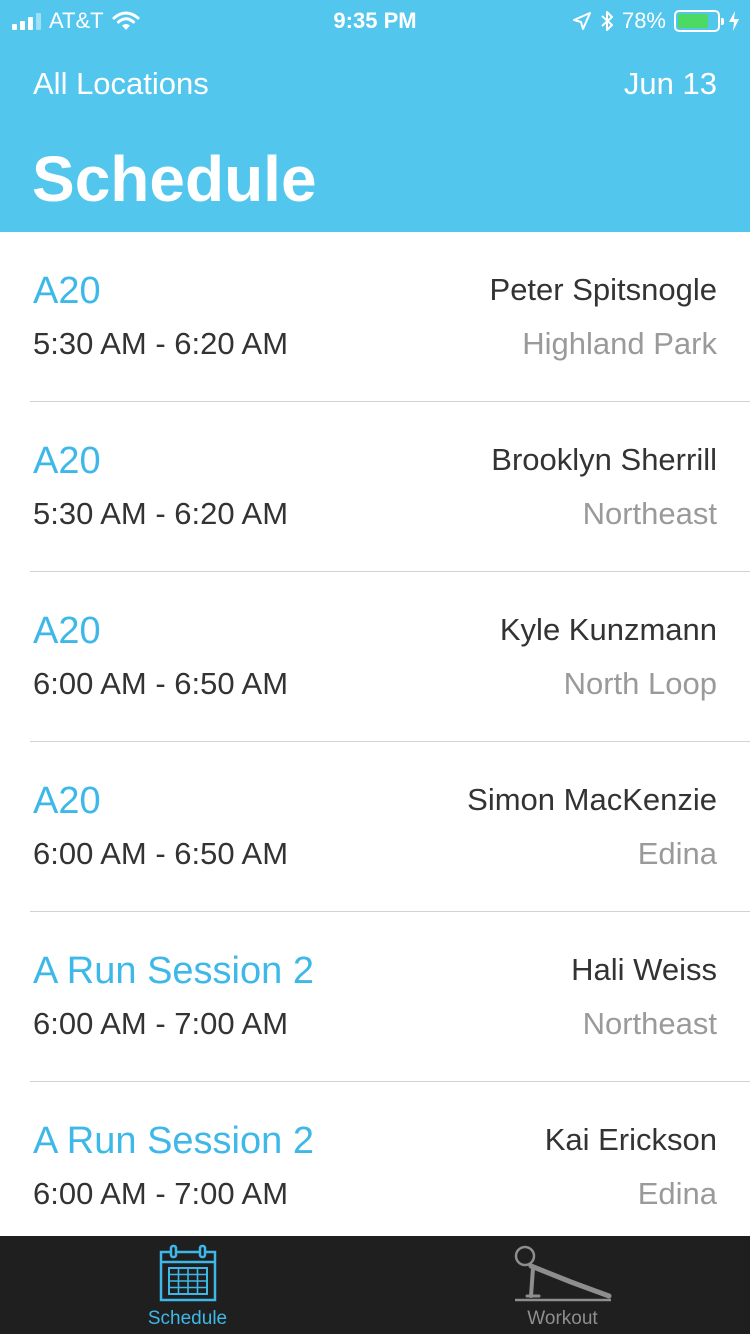 The height and width of the screenshot is (1334, 750). What do you see at coordinates (640, 683) in the screenshot?
I see `class-location: North Loop` at bounding box center [640, 683].